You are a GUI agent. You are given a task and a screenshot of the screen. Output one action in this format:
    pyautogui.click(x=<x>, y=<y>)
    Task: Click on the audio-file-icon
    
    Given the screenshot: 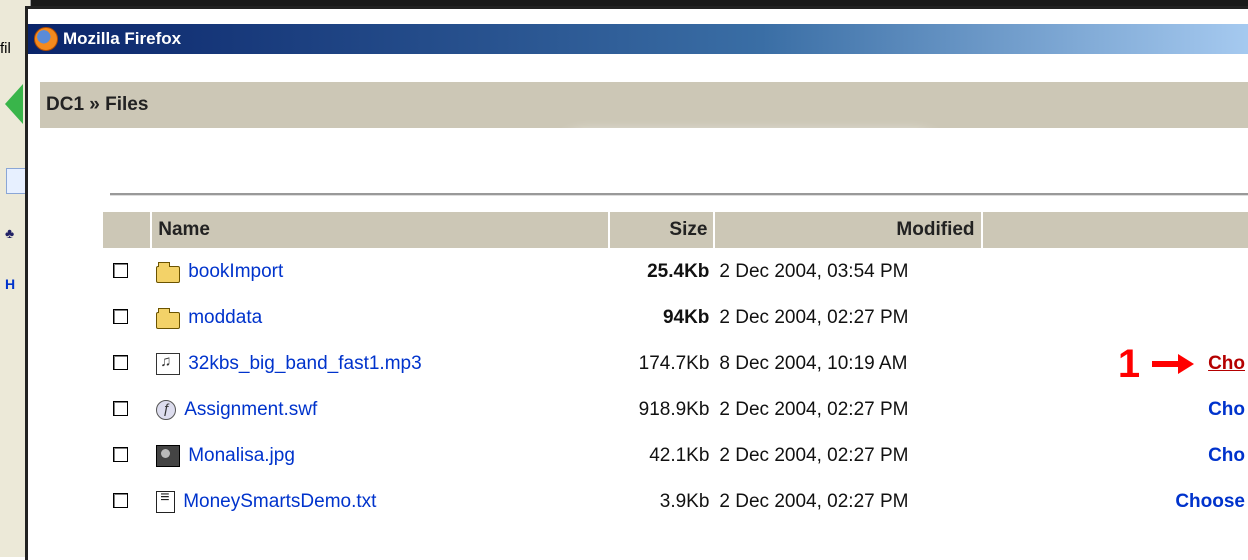 What is the action you would take?
    pyautogui.click(x=168, y=364)
    